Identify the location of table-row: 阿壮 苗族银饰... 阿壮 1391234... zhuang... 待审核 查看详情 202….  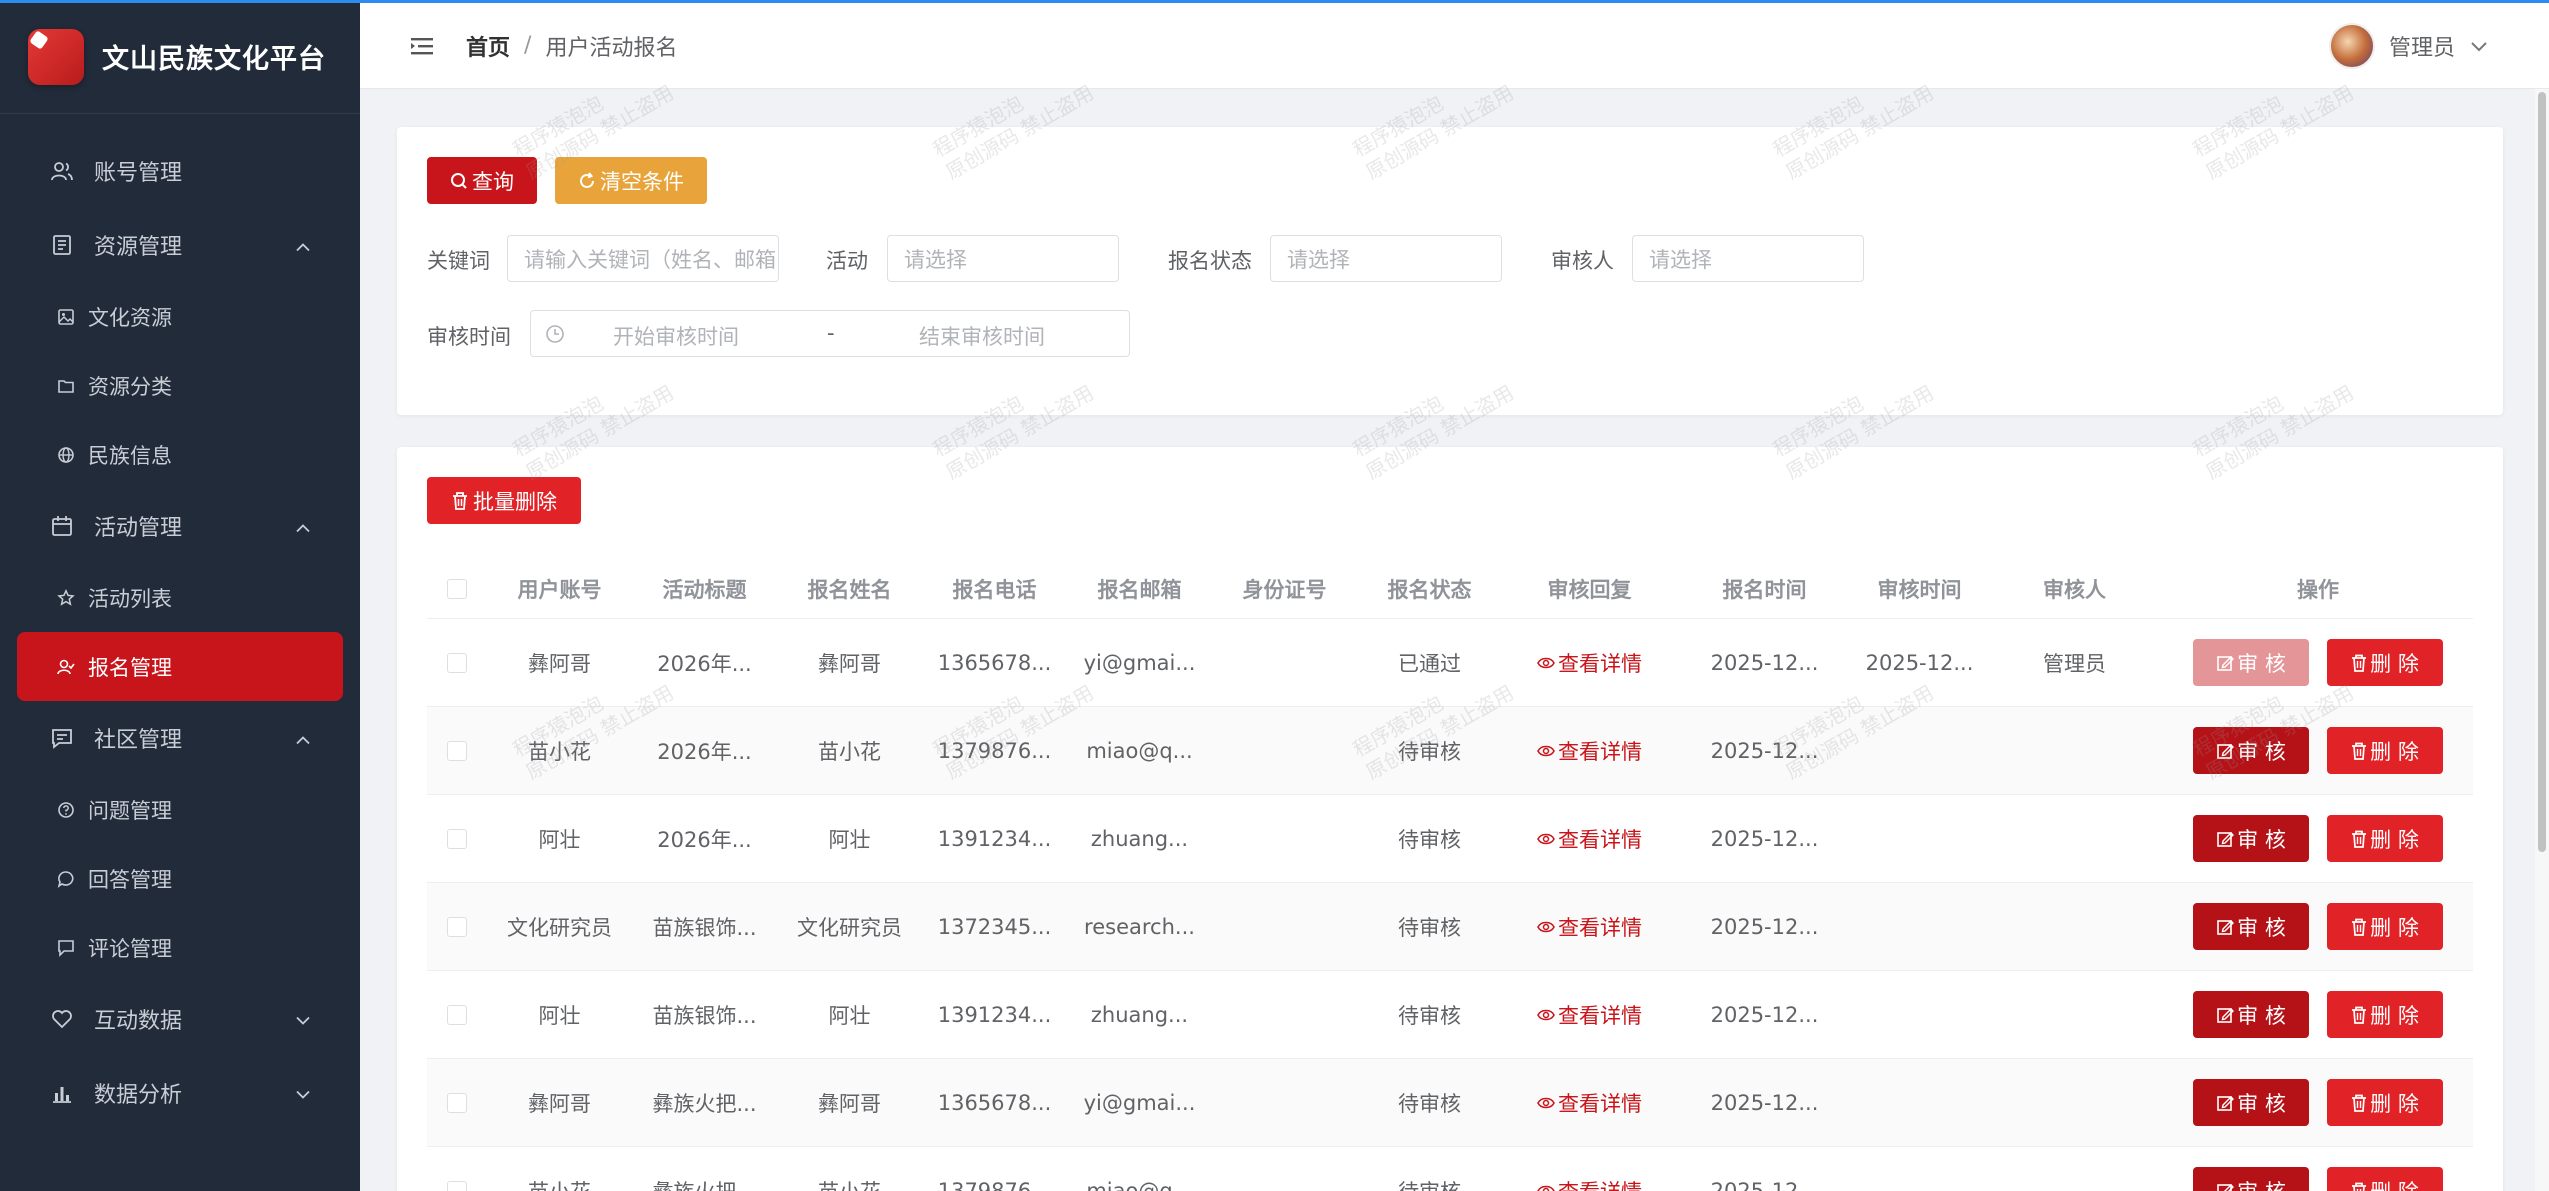
(1450, 1015).